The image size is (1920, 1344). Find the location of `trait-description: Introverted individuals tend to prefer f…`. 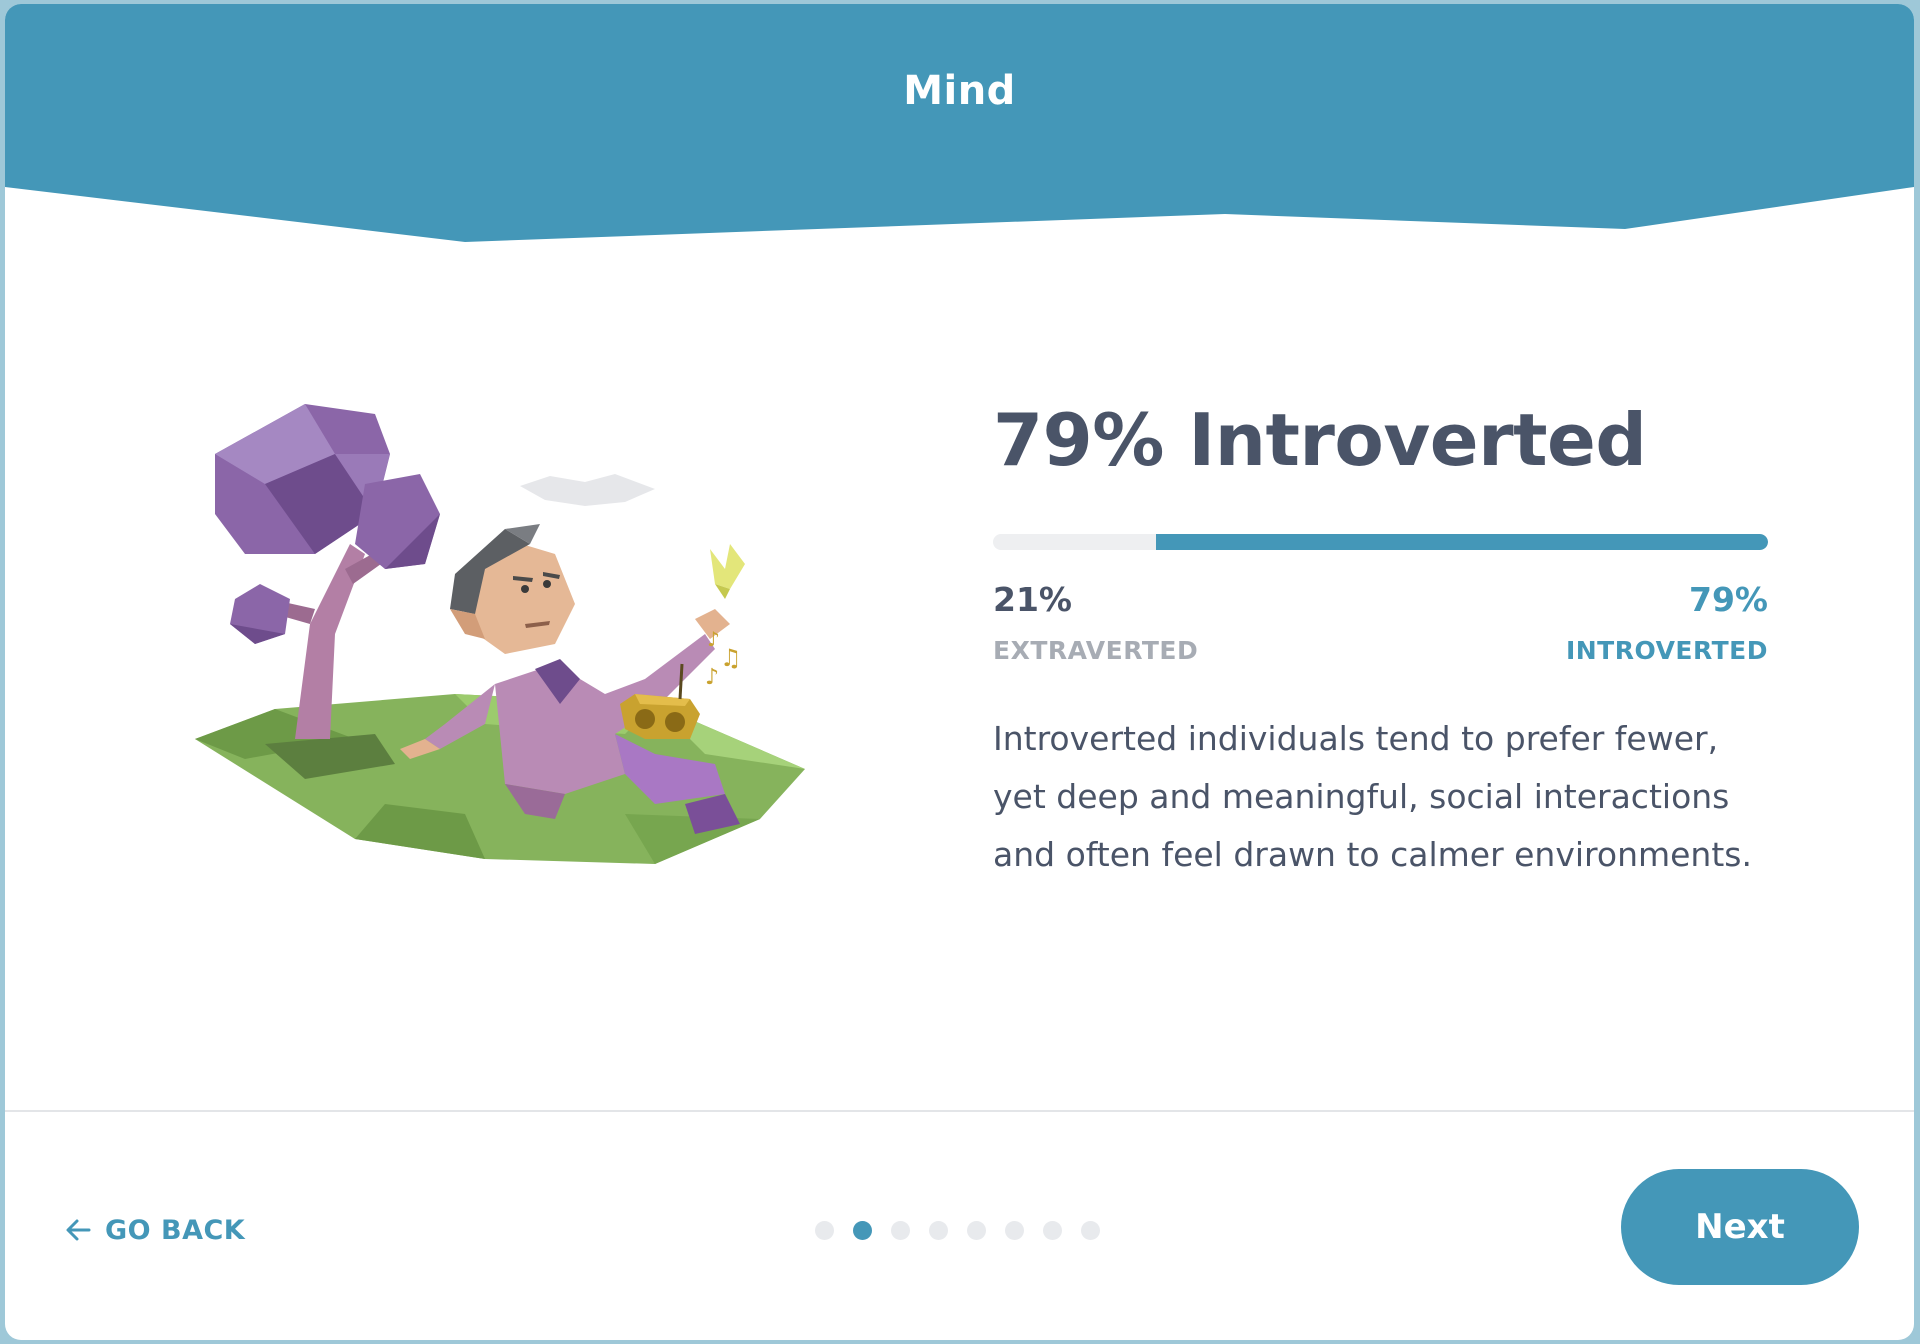

trait-description: Introverted individuals tend to prefer f… is located at coordinates (1372, 796).